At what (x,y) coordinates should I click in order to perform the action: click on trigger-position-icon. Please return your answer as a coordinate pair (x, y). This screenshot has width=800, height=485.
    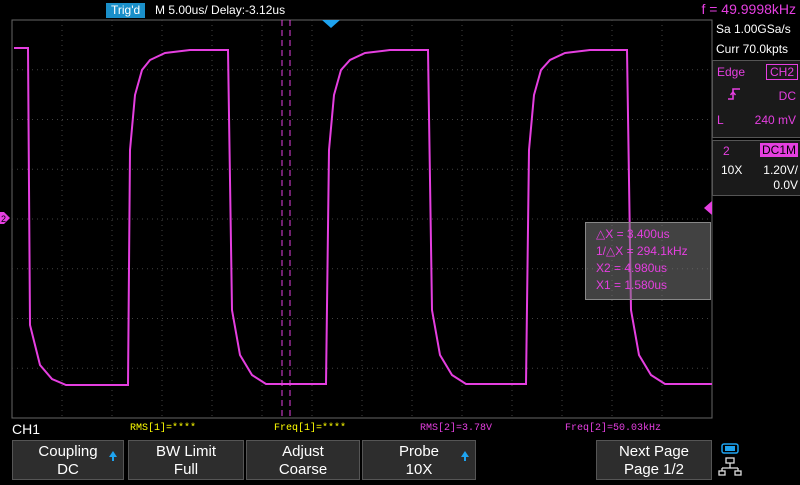
    Looking at the image, I should click on (331, 24).